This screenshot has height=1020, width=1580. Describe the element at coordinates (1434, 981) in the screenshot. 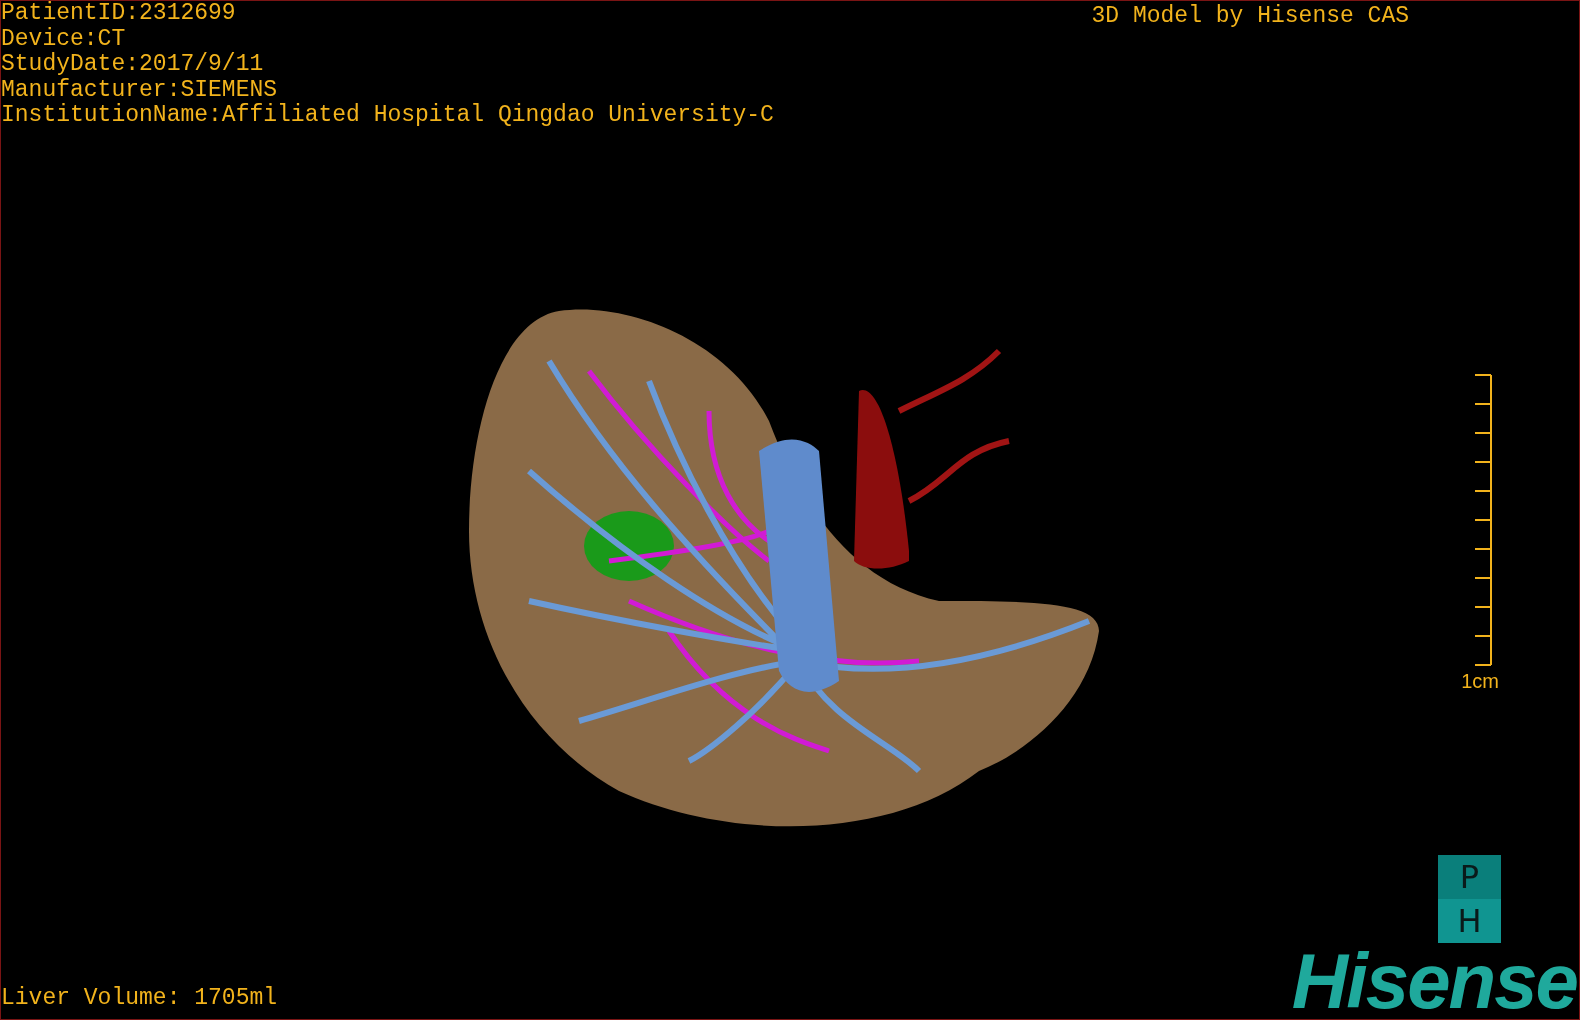

I see `logo-wordmark: Hisense` at that location.